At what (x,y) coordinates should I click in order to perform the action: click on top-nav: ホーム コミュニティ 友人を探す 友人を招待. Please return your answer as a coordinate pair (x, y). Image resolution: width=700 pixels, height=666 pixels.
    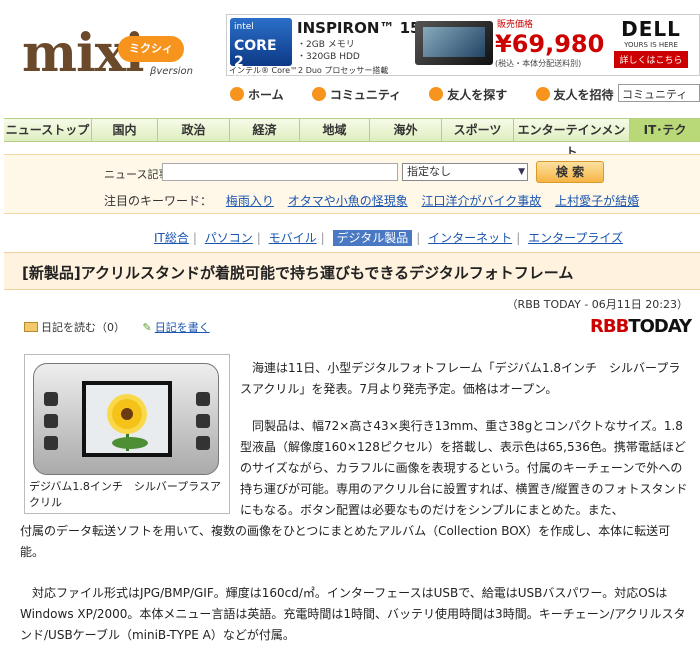
    Looking at the image, I should click on (434, 94).